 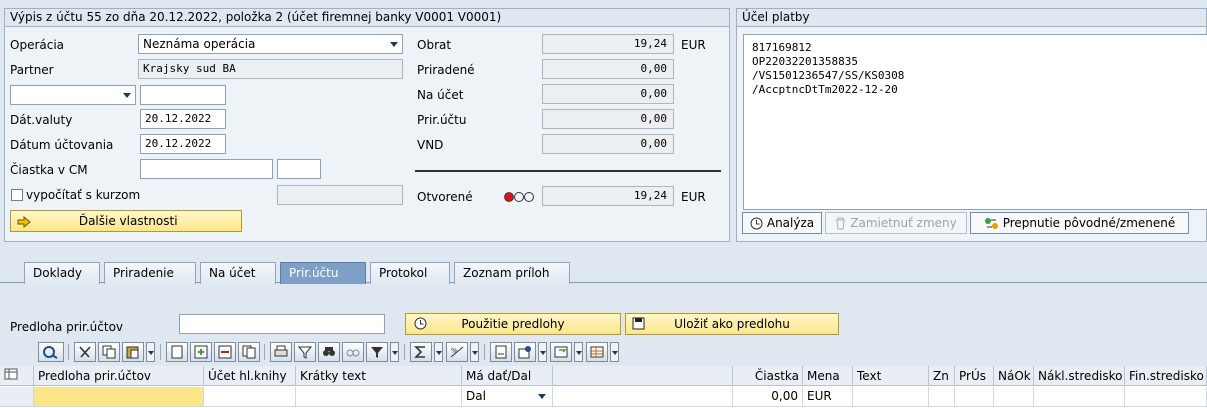 I want to click on tab-documents: Doklady, so click(x=62, y=273).